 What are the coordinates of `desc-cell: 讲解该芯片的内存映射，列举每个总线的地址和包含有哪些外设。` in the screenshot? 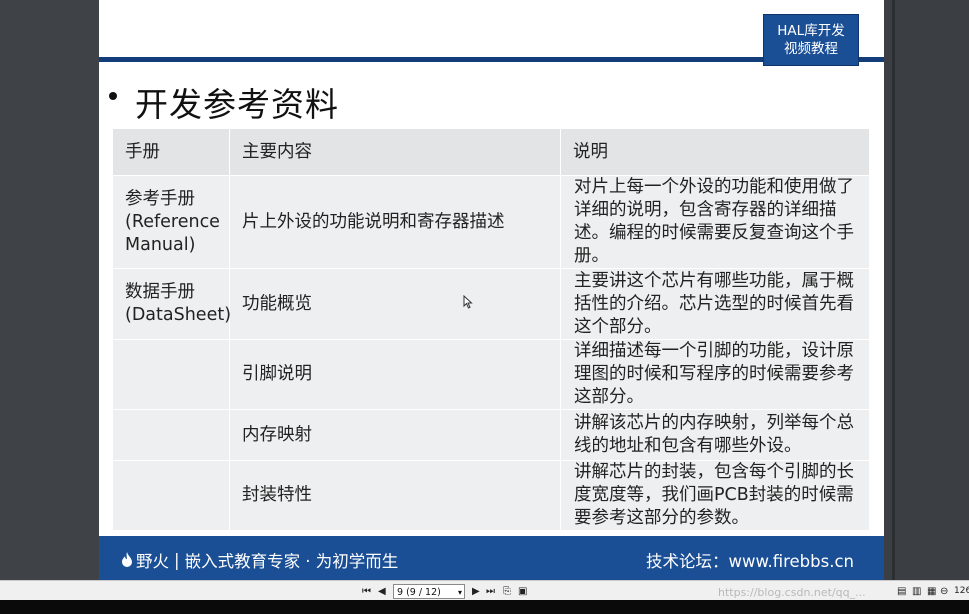 It's located at (715, 435).